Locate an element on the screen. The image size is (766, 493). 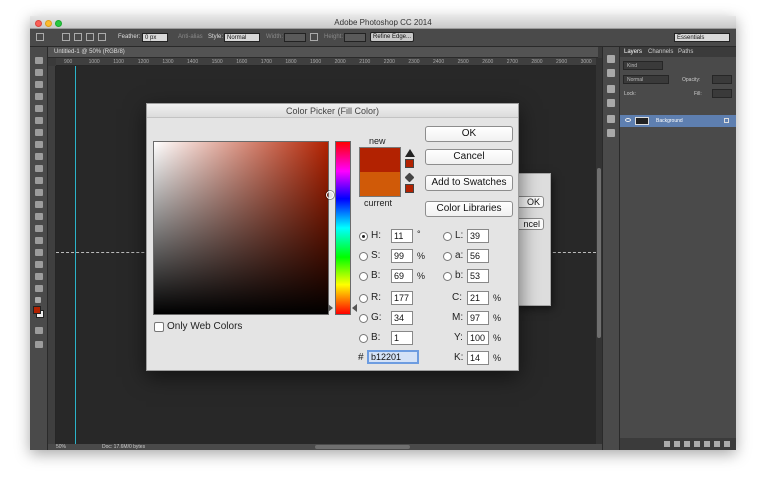
brush-tool-icon is located at coordinates (39, 144).